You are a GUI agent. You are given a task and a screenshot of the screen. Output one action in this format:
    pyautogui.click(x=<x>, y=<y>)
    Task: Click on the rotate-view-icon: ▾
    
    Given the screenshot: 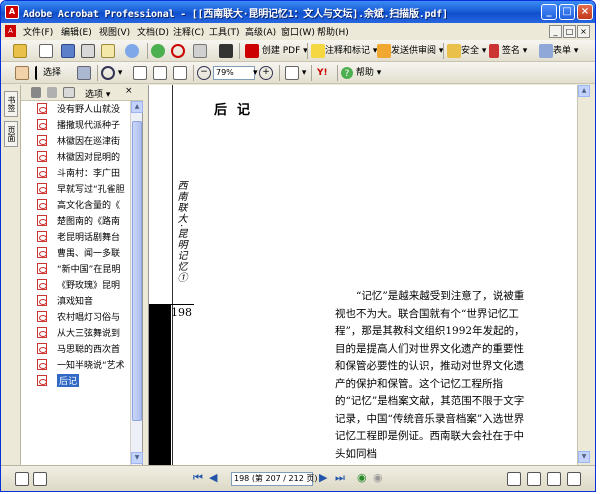 What is the action you would take?
    pyautogui.click(x=295, y=73)
    